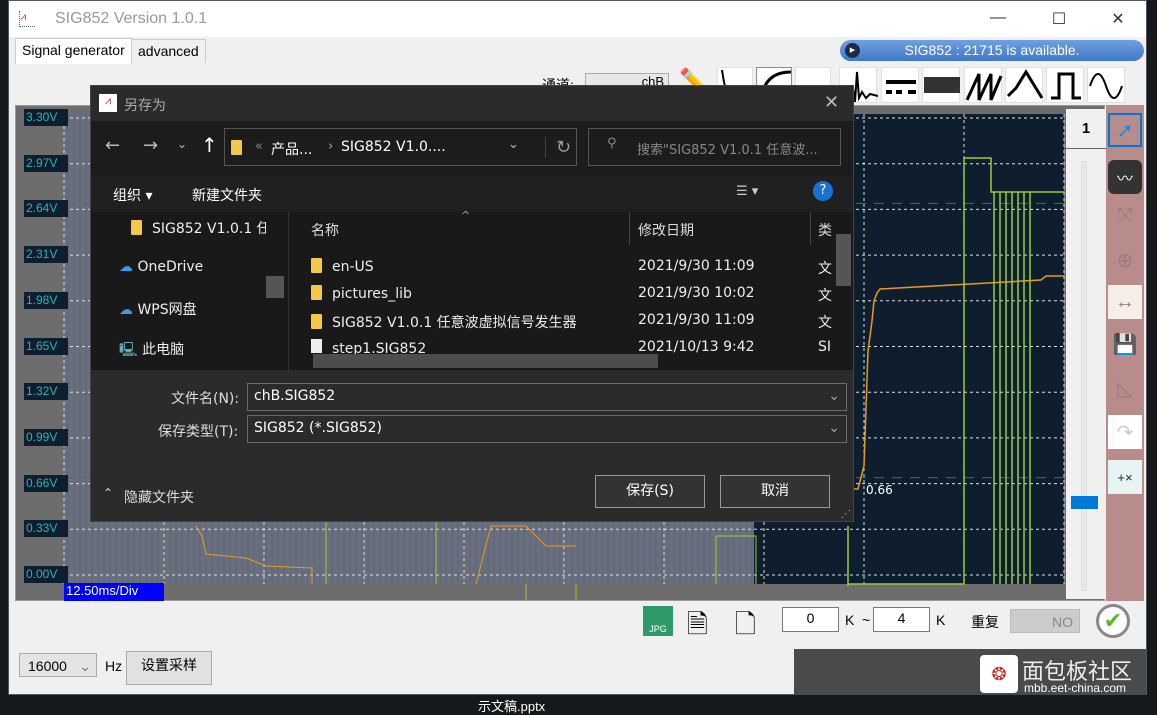 The height and width of the screenshot is (715, 1157). What do you see at coordinates (901, 619) in the screenshot?
I see `range-to-input: 4` at bounding box center [901, 619].